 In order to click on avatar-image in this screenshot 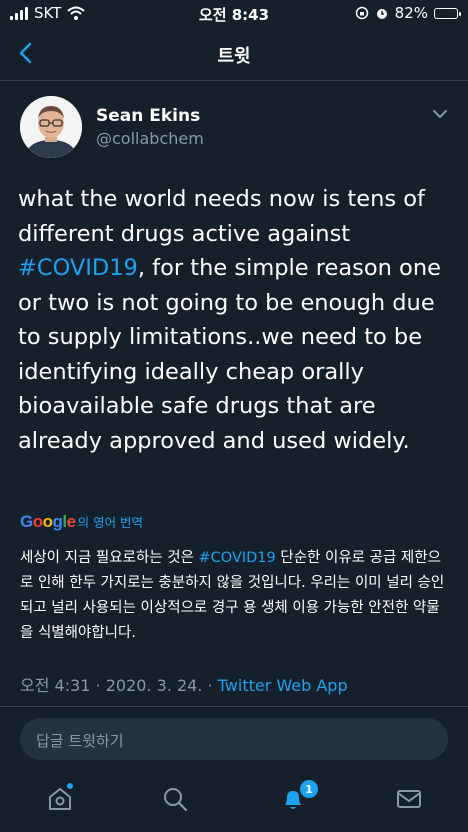, I will do `click(51, 127)`.